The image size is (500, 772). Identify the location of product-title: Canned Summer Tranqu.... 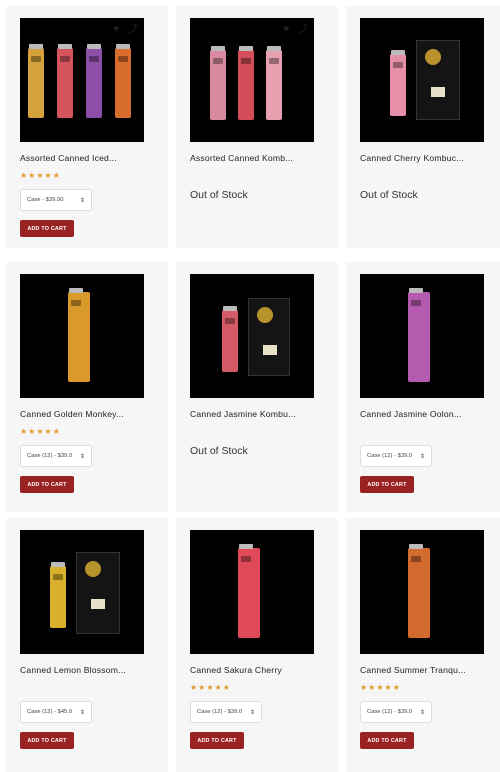
(427, 670).